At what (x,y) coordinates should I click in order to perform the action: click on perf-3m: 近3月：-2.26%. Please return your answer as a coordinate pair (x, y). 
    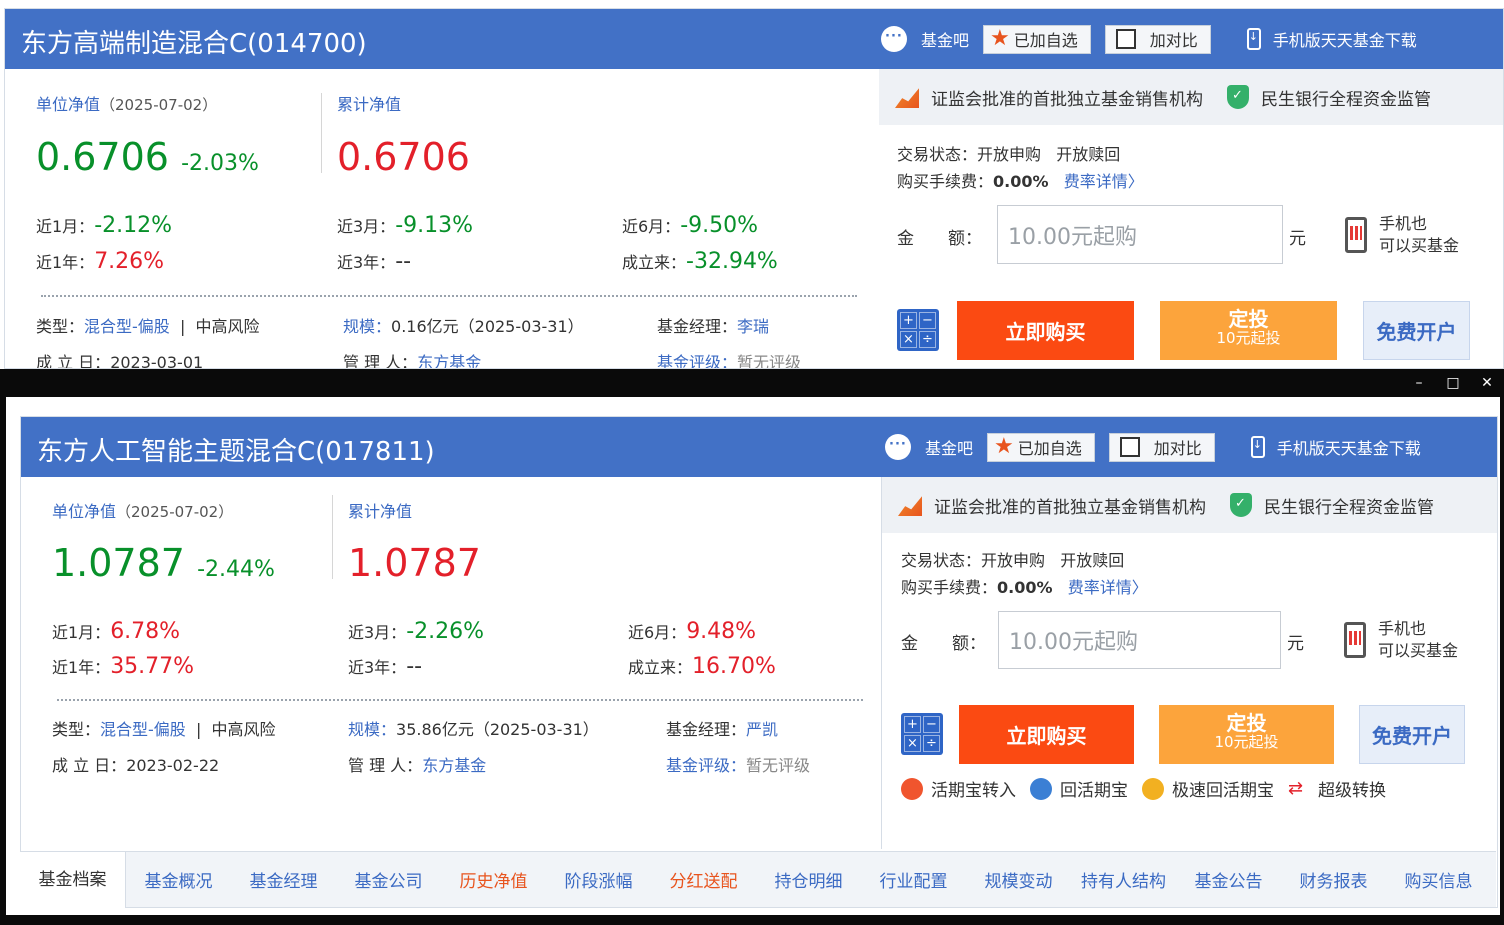
    Looking at the image, I should click on (416, 631).